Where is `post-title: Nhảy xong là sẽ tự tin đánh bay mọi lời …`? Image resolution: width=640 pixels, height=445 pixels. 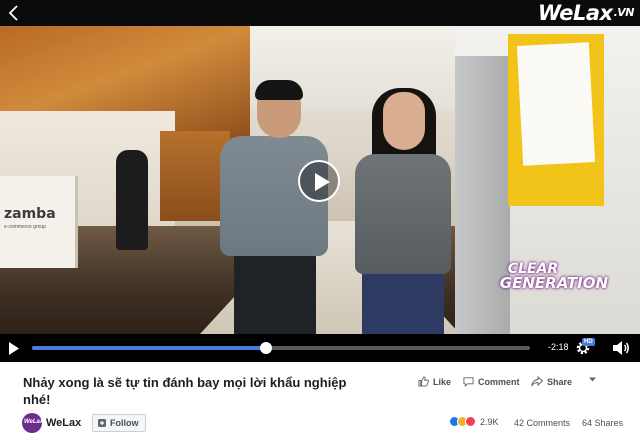 post-title: Nhảy xong là sẽ tự tin đánh bay mọi lời … is located at coordinates (185, 391).